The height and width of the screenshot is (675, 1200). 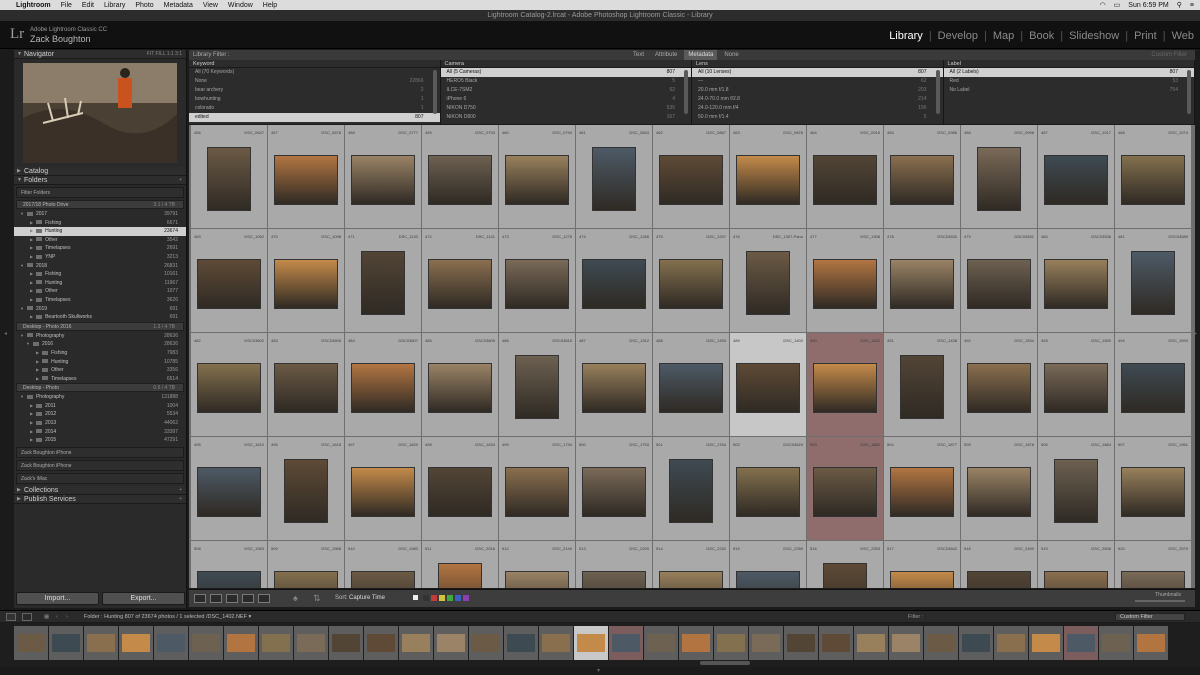 What do you see at coordinates (537, 488) in the screenshot?
I see `grid-cell: 499 DSC_1734` at bounding box center [537, 488].